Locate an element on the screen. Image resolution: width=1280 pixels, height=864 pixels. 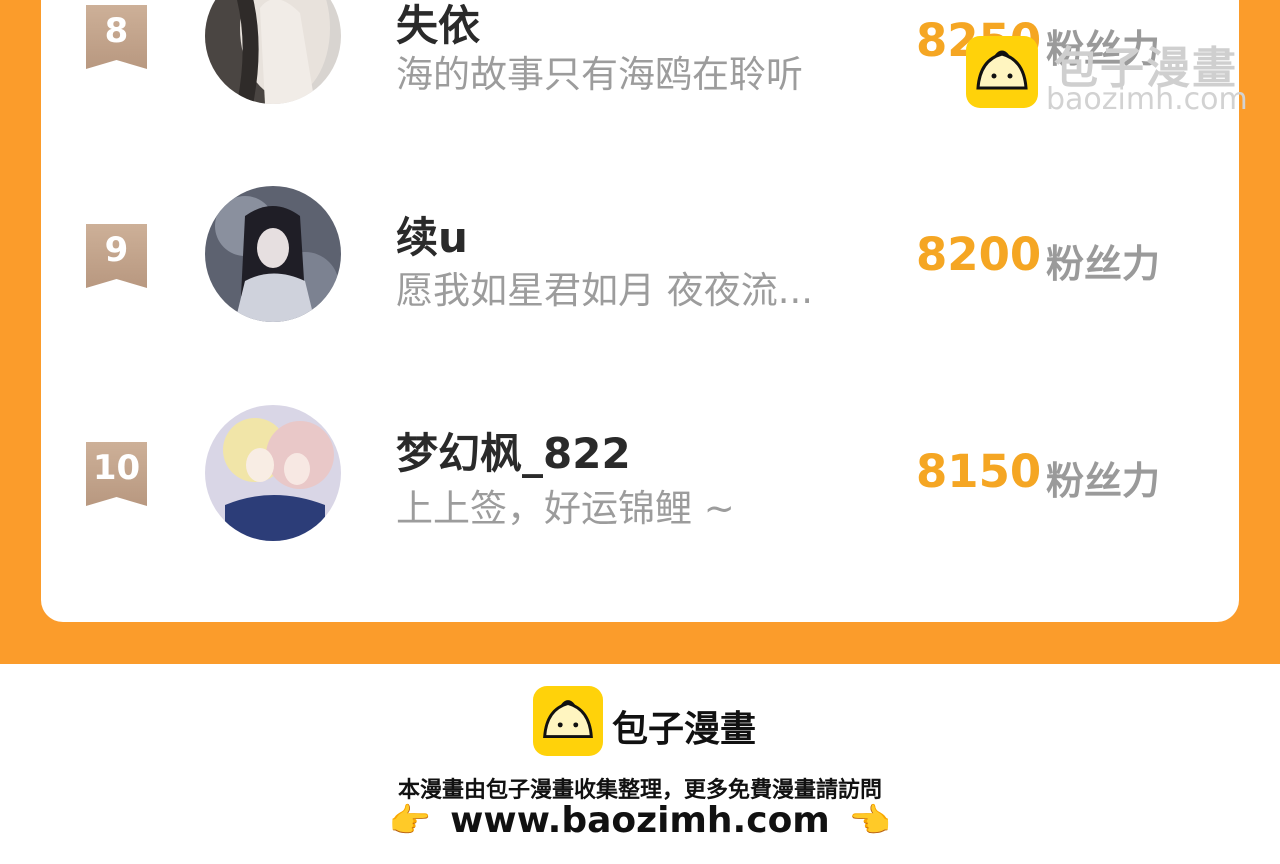
user-name: 续u is located at coordinates (432, 237).